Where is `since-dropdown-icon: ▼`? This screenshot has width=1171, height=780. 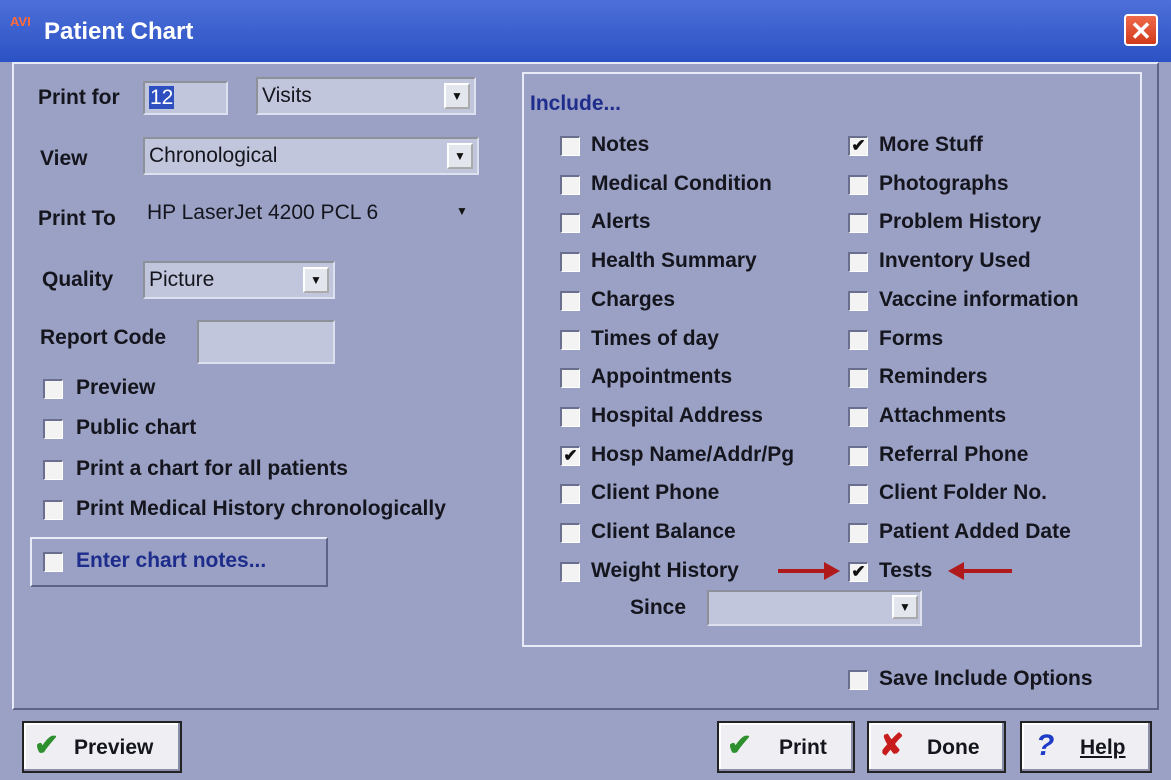 since-dropdown-icon: ▼ is located at coordinates (905, 607).